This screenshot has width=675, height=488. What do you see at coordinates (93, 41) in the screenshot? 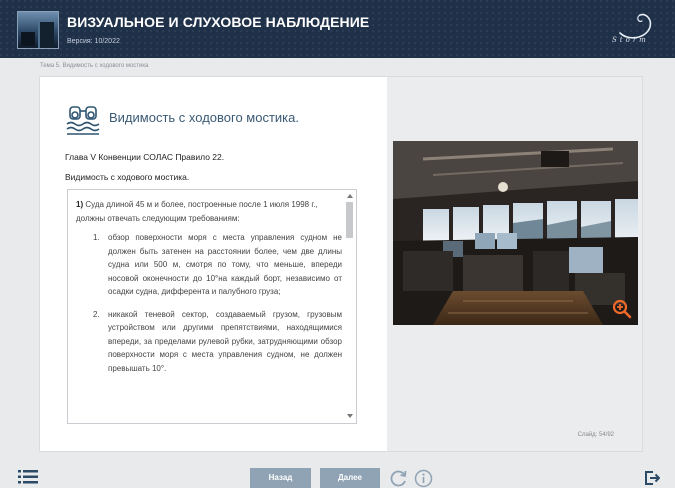
I see `course-version: Версия: 10/2022` at bounding box center [93, 41].